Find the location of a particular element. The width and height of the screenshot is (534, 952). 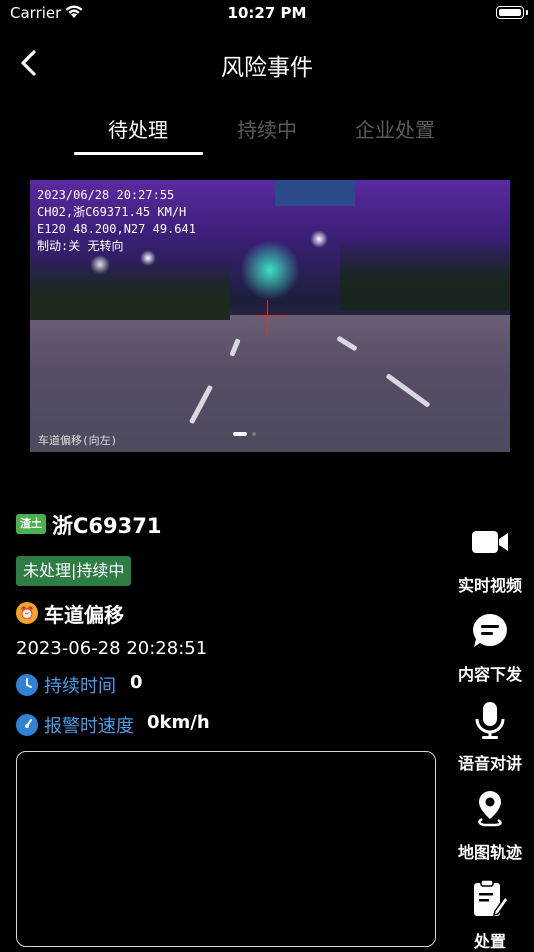

street-light is located at coordinates (319, 239).